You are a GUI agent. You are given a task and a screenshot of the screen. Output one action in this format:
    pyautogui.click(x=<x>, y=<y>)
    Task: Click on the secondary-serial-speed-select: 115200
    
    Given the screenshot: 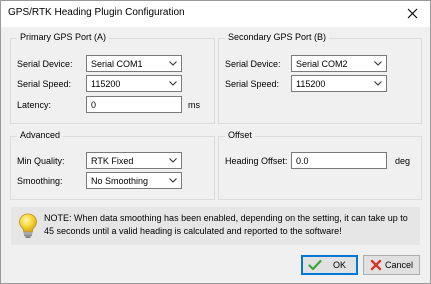 What is the action you would take?
    pyautogui.click(x=339, y=83)
    